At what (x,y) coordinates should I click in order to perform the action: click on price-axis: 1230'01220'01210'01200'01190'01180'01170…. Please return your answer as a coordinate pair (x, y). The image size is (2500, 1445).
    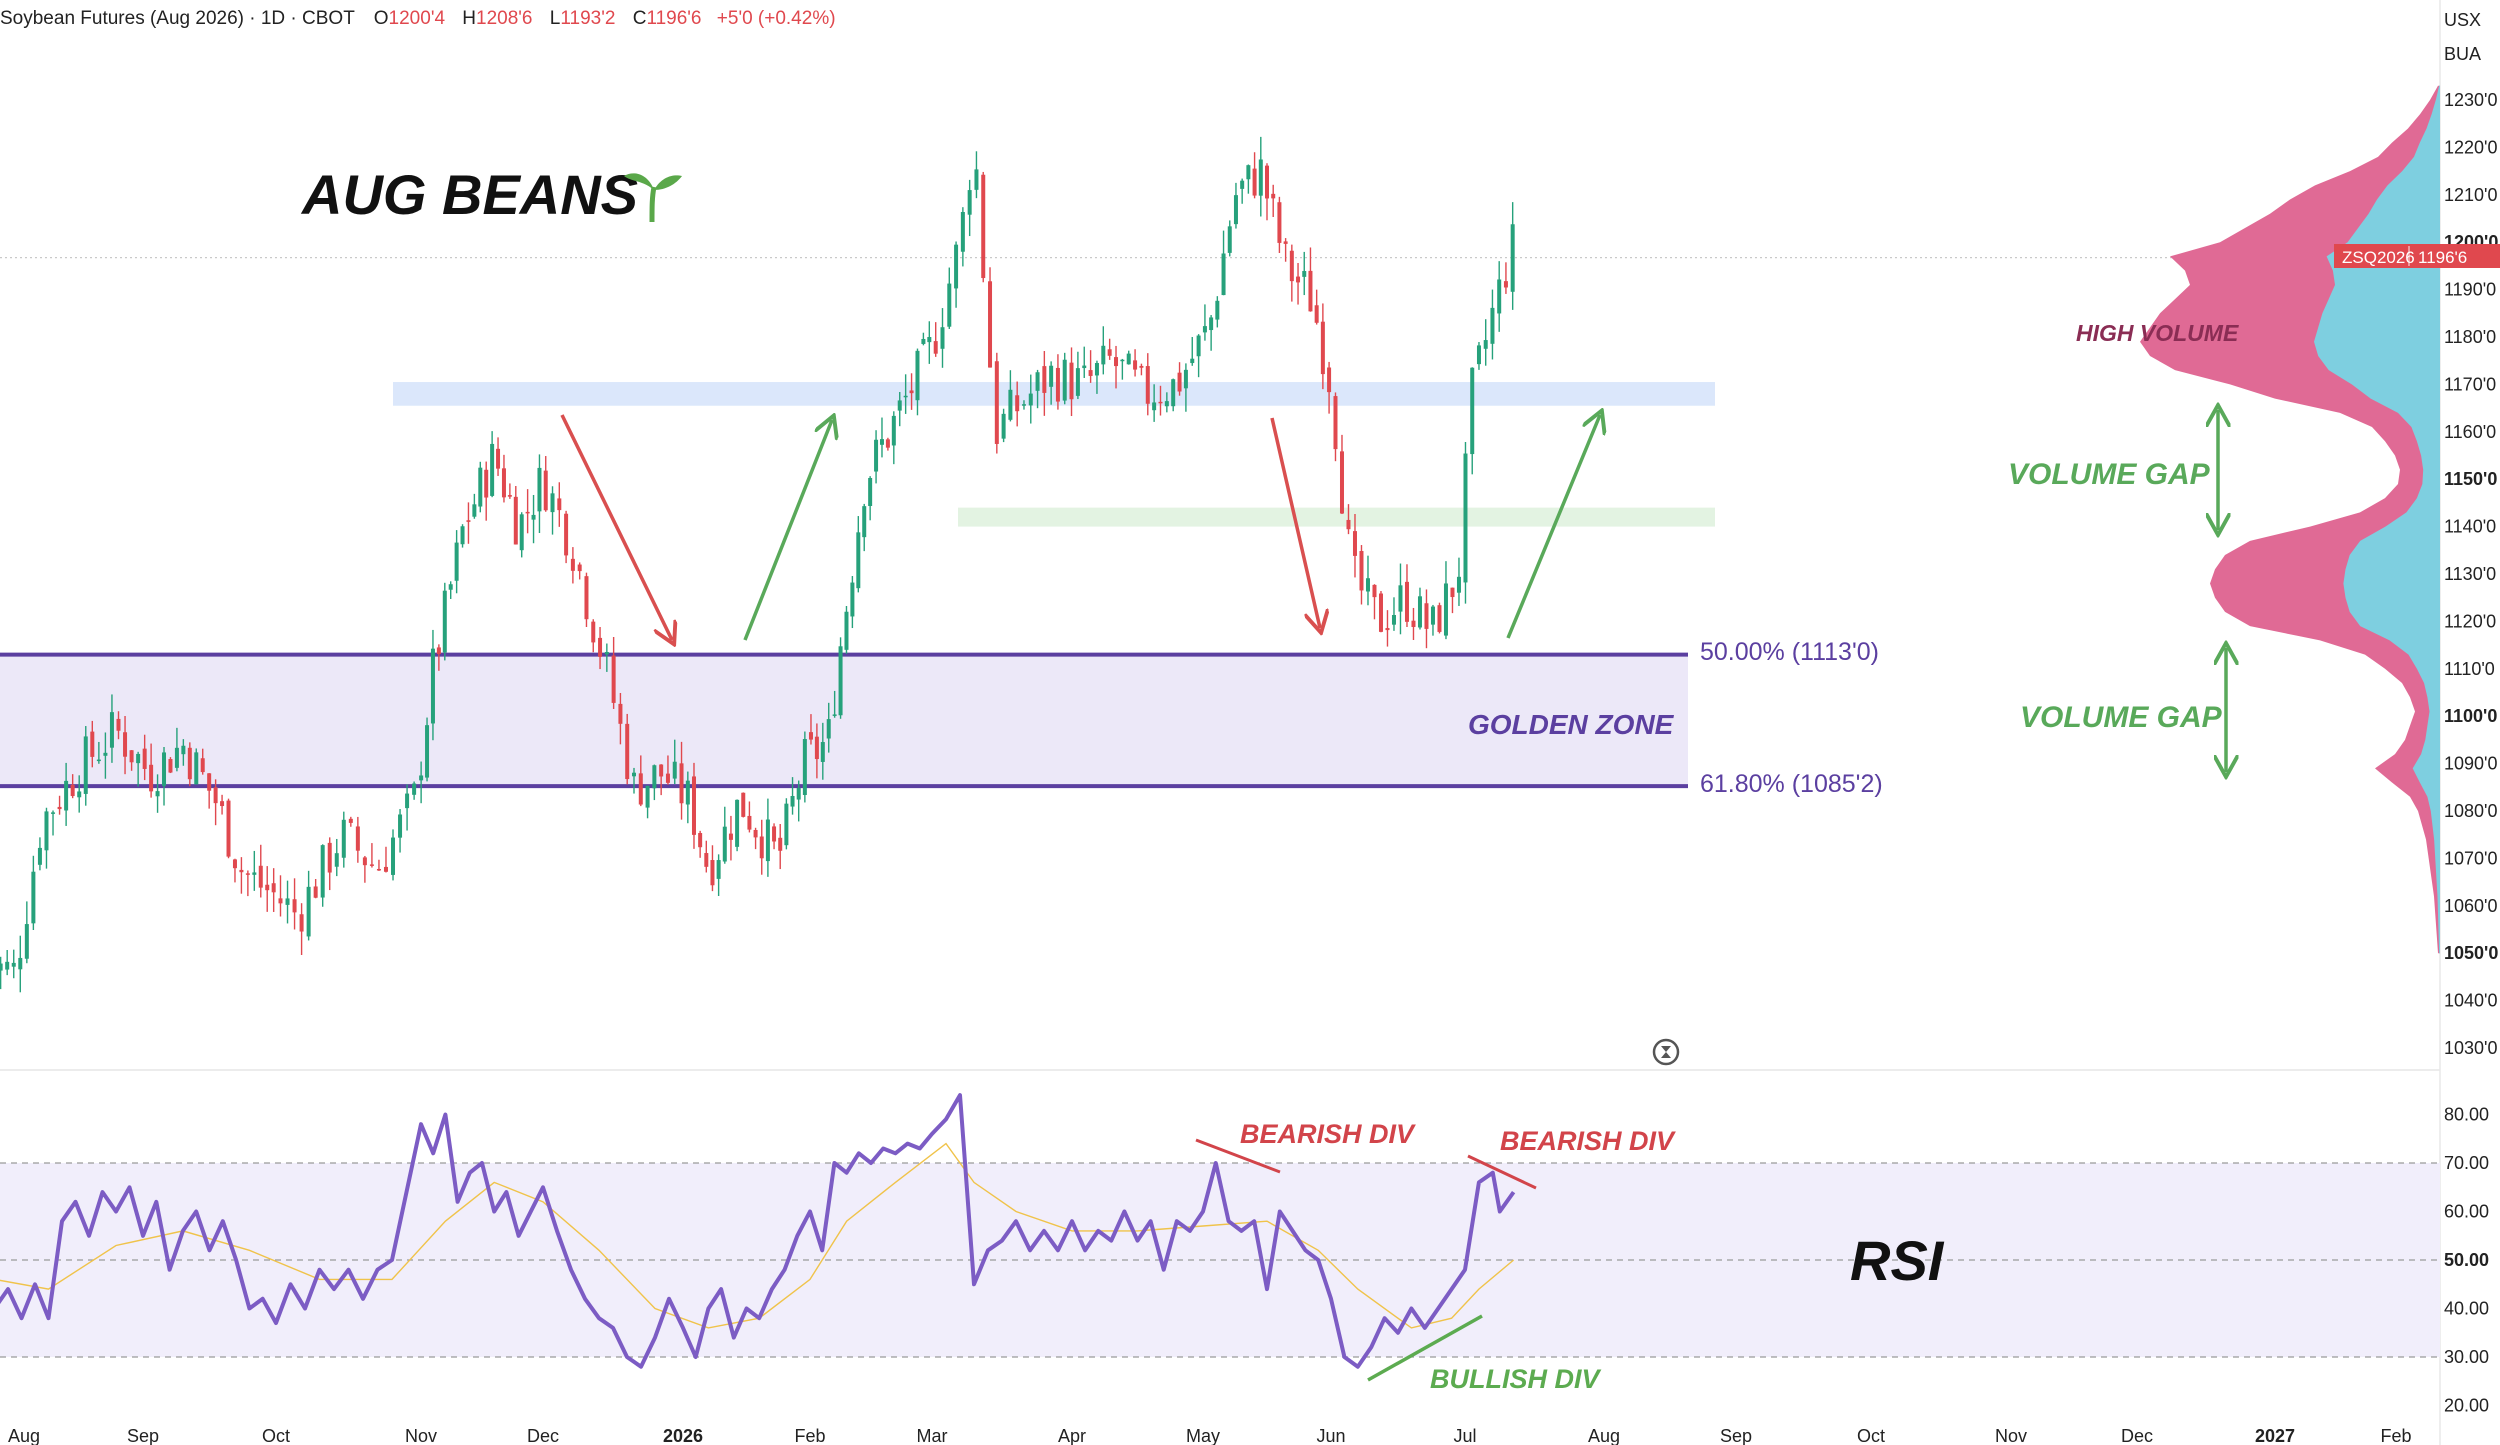
    Looking at the image, I should click on (2471, 753).